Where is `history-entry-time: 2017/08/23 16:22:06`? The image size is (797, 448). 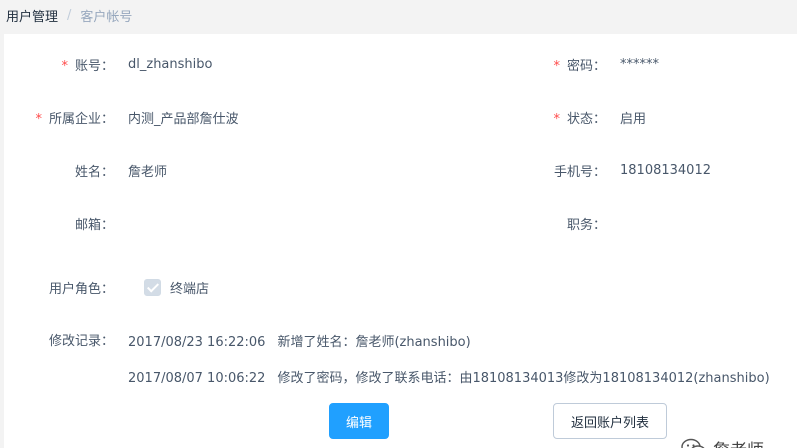
history-entry-time: 2017/08/23 16:22:06 is located at coordinates (197, 342).